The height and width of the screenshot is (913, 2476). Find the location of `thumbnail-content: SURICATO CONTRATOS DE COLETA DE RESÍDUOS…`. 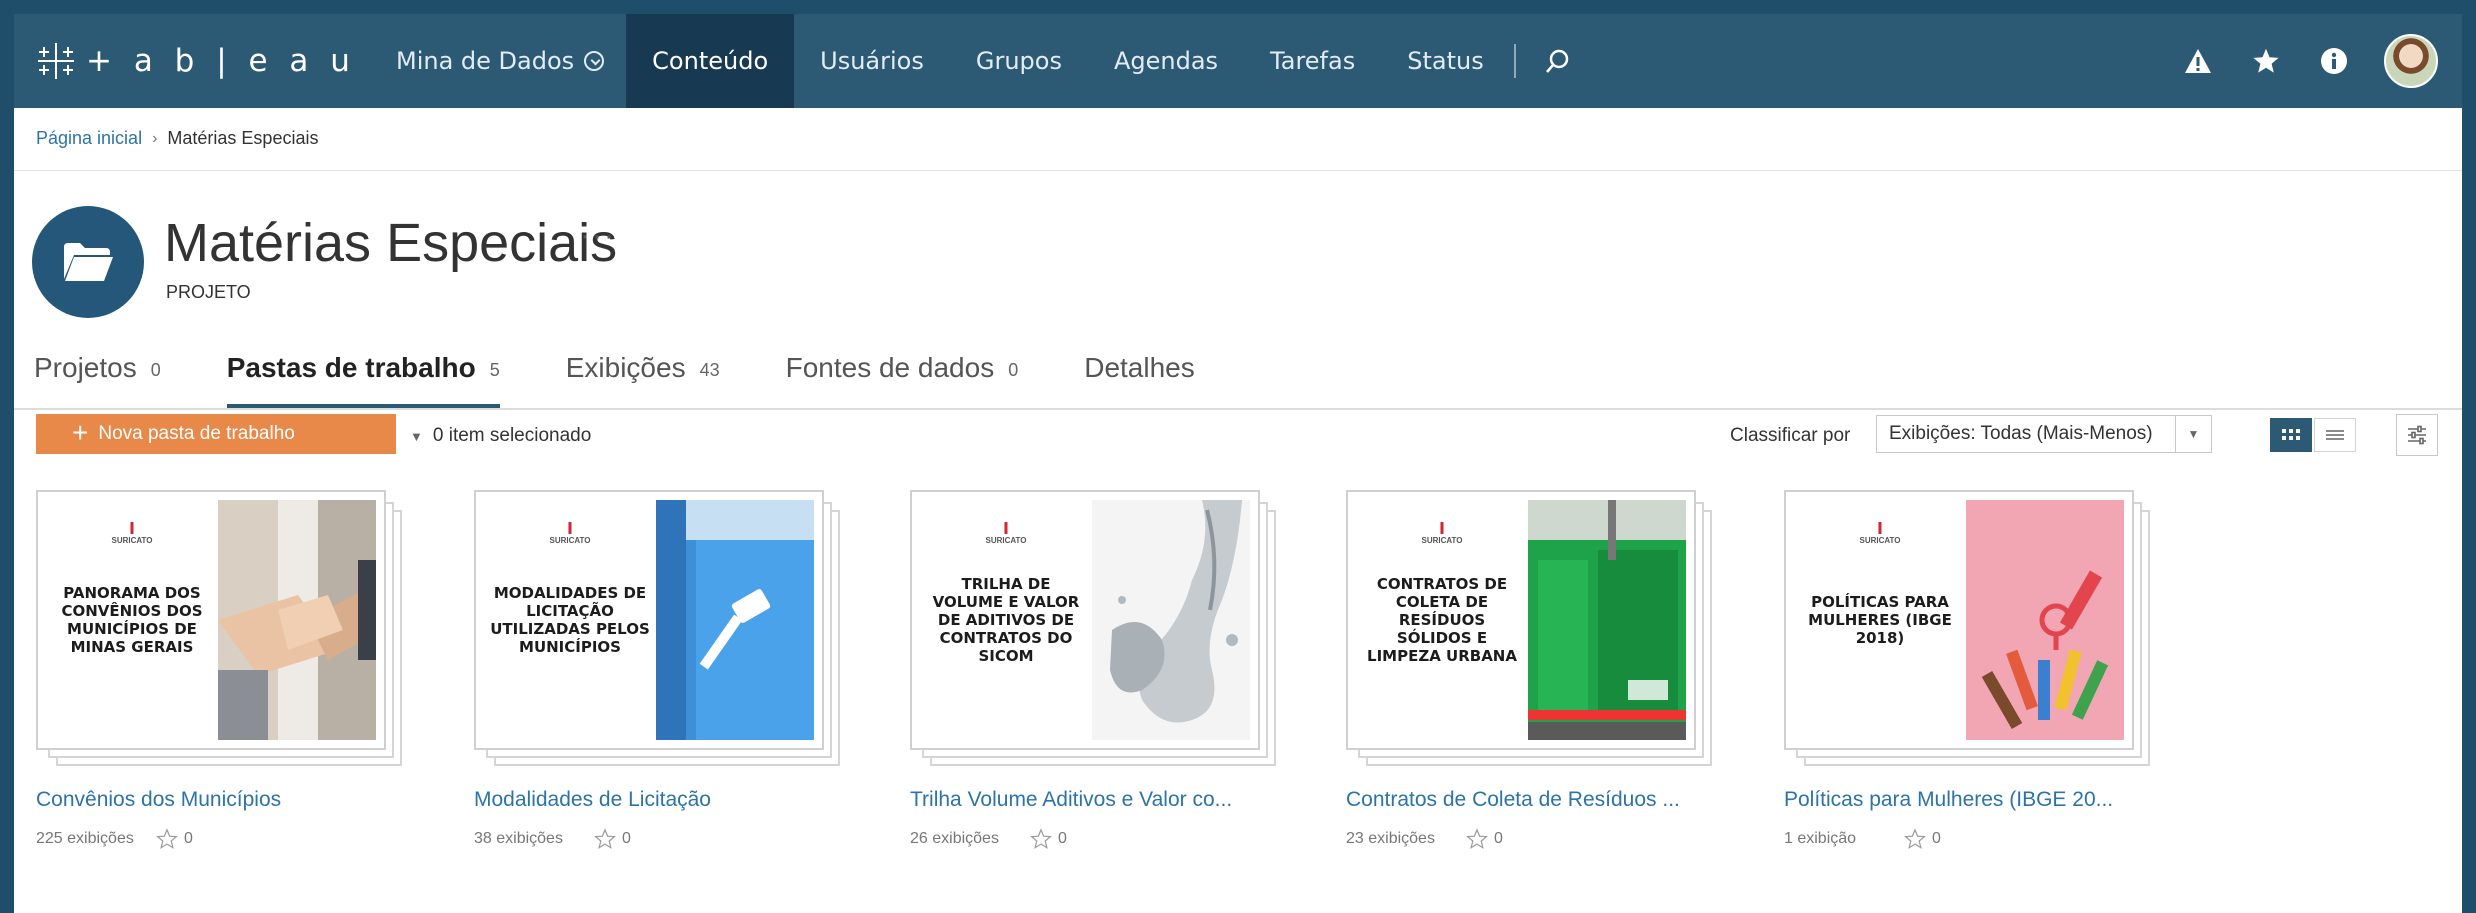

thumbnail-content: SURICATO CONTRATOS DE COLETA DE RESÍDUOS… is located at coordinates (1521, 620).